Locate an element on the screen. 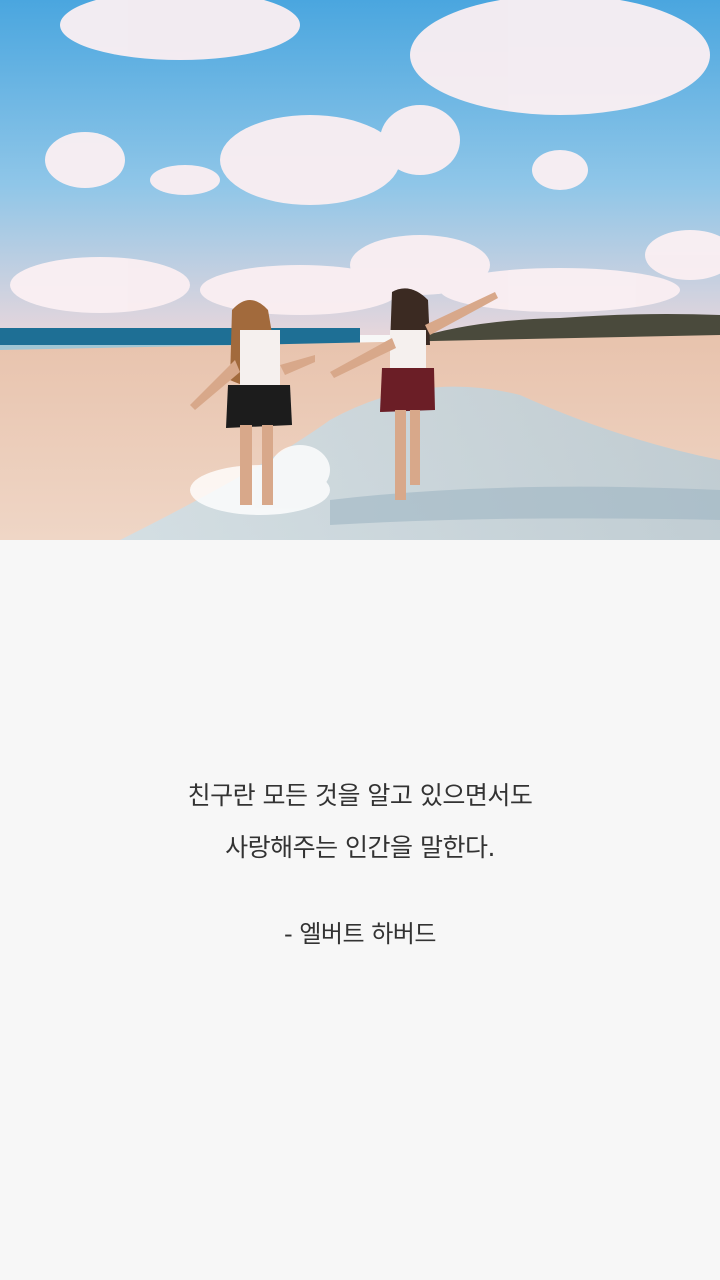 This screenshot has height=1280, width=720. quote-line-2: 사랑해주는 인간을 말한다. is located at coordinates (360, 847).